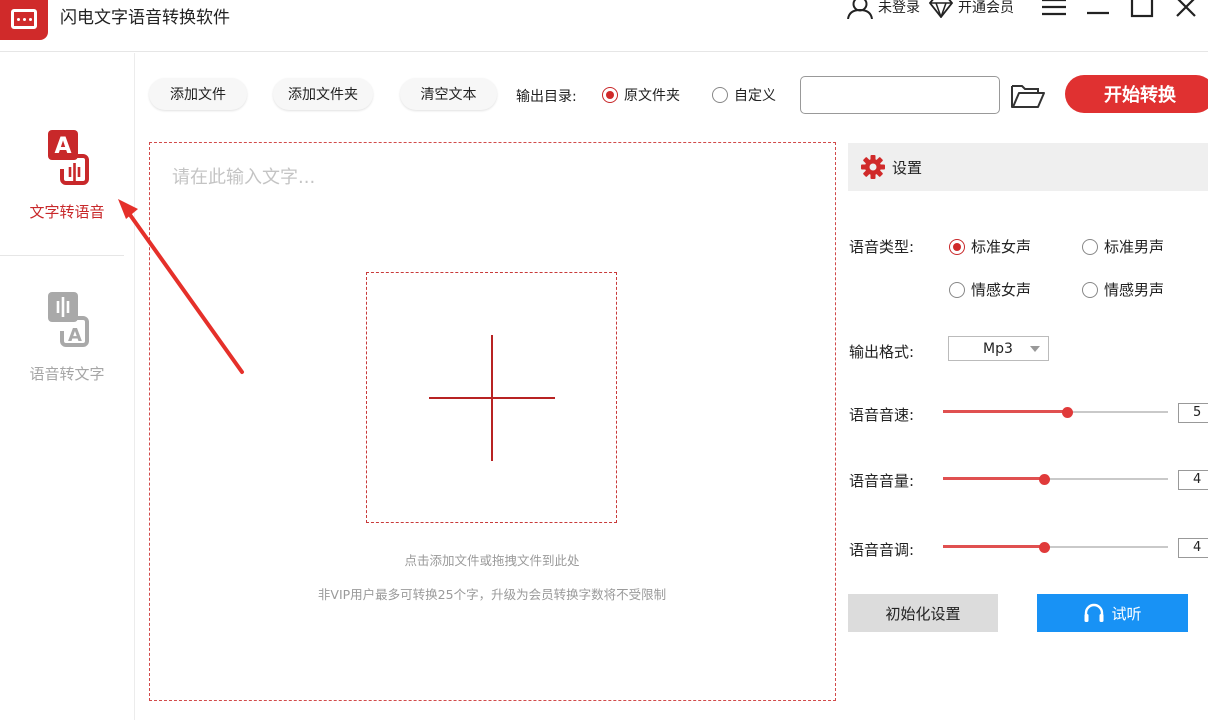 This screenshot has width=1208, height=720. I want to click on plus-icon, so click(492, 398).